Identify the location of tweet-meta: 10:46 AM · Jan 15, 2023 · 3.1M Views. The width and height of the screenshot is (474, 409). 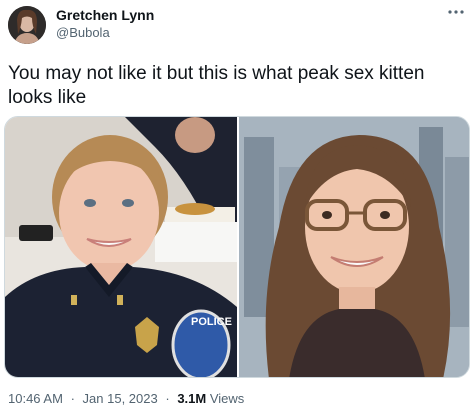
(126, 399).